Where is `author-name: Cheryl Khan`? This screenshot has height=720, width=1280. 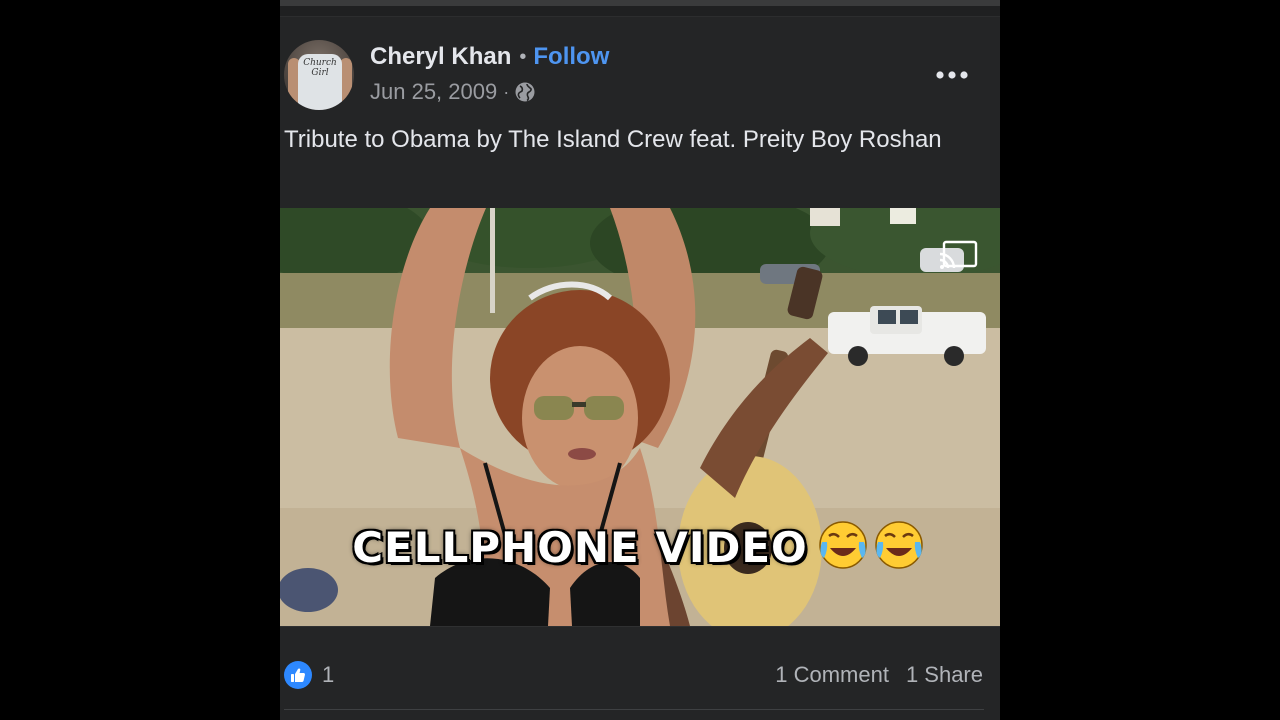
author-name: Cheryl Khan is located at coordinates (440, 57).